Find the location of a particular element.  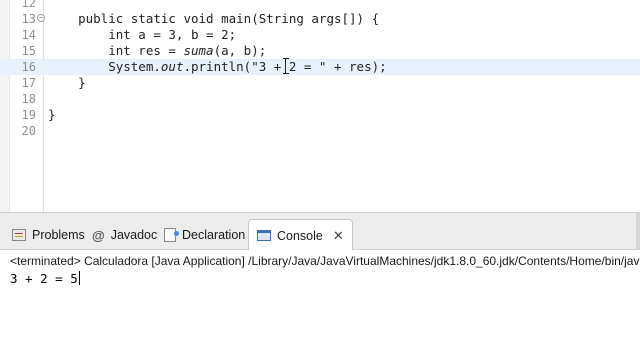

tab-javadoc: @ Javadoc is located at coordinates (124, 235).